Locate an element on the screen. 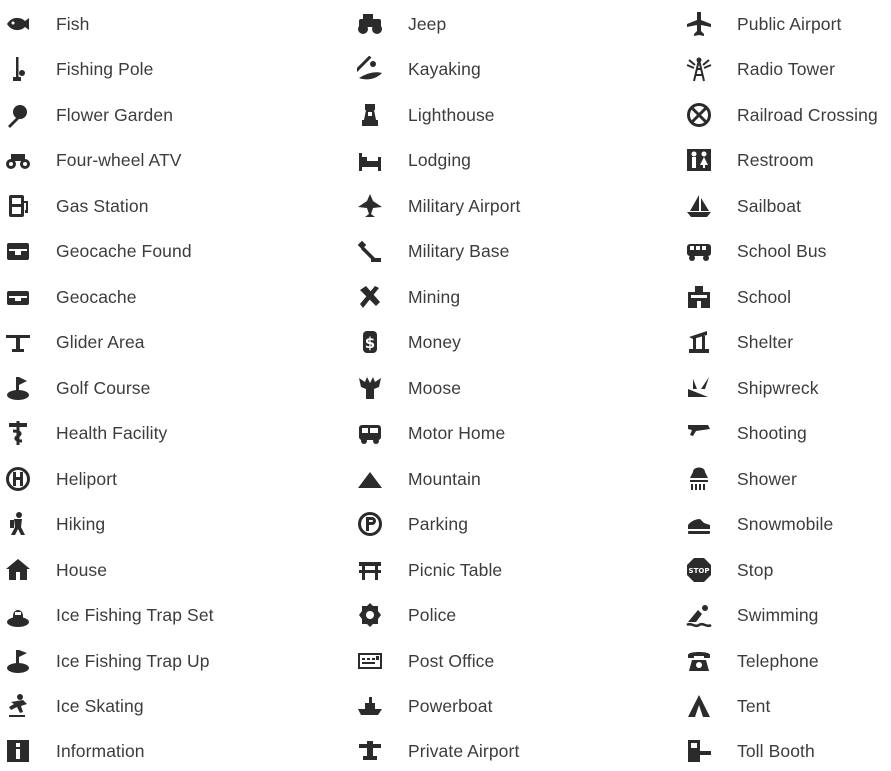  symbol-row: Gas Station is located at coordinates (106, 206).